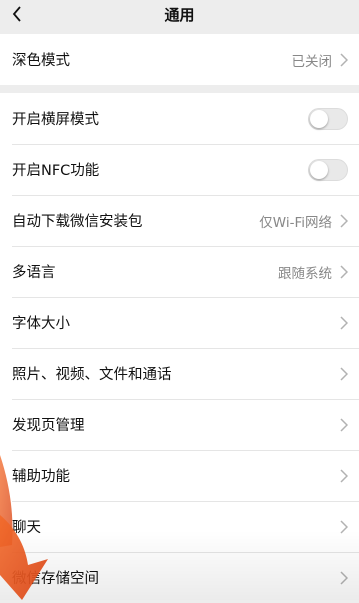 The height and width of the screenshot is (603, 359). I want to click on font-size-label: 字体大小, so click(41, 324).